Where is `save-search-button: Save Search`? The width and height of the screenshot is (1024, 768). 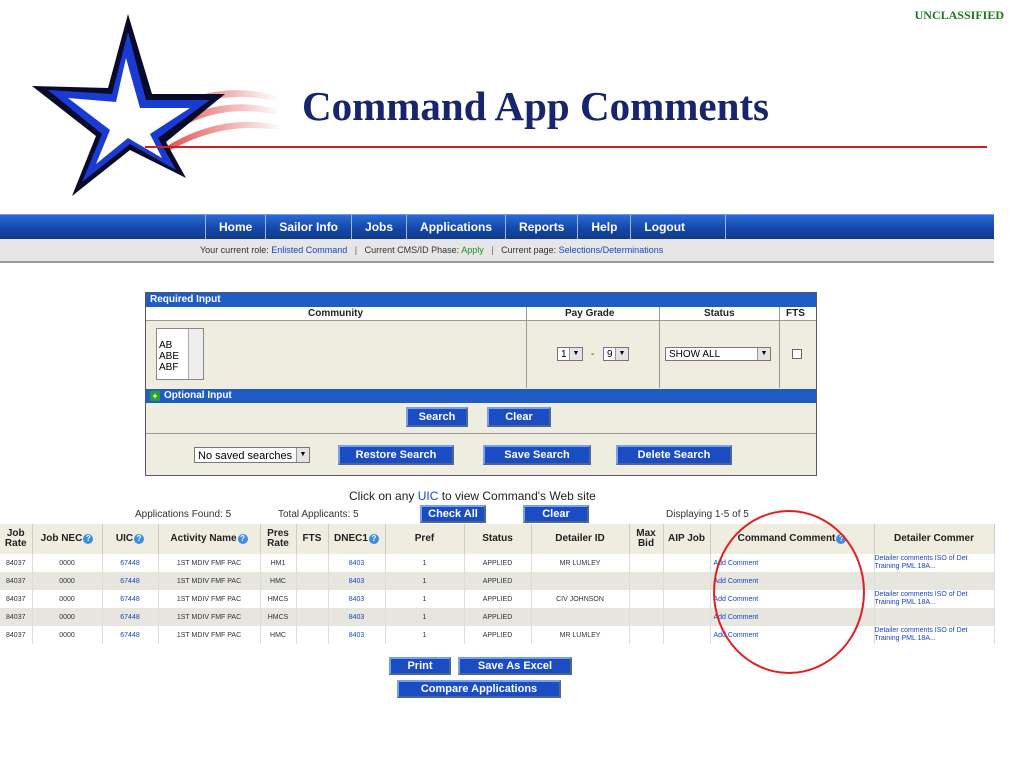
save-search-button: Save Search is located at coordinates (537, 455).